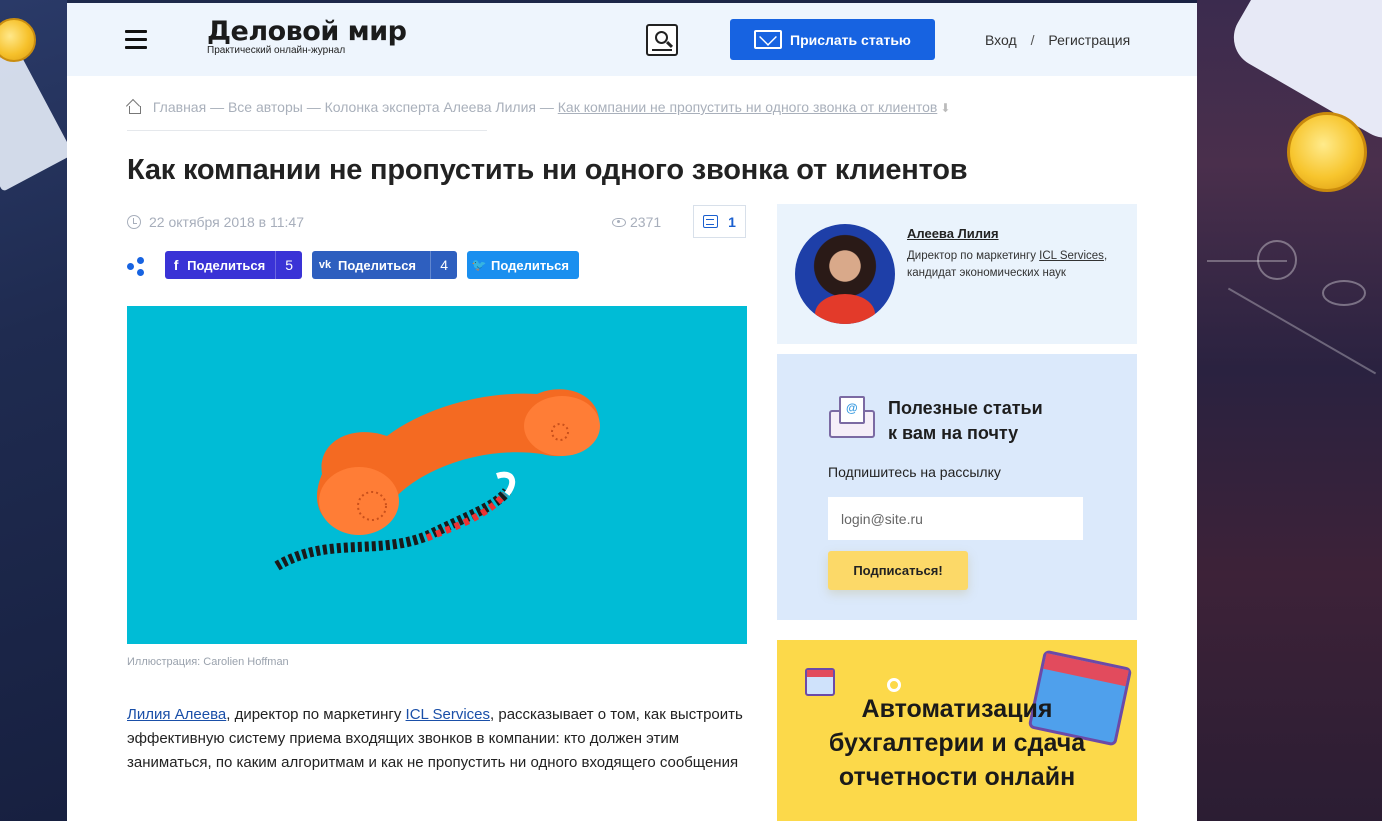  What do you see at coordinates (955, 518) in the screenshot?
I see `email-field` at bounding box center [955, 518].